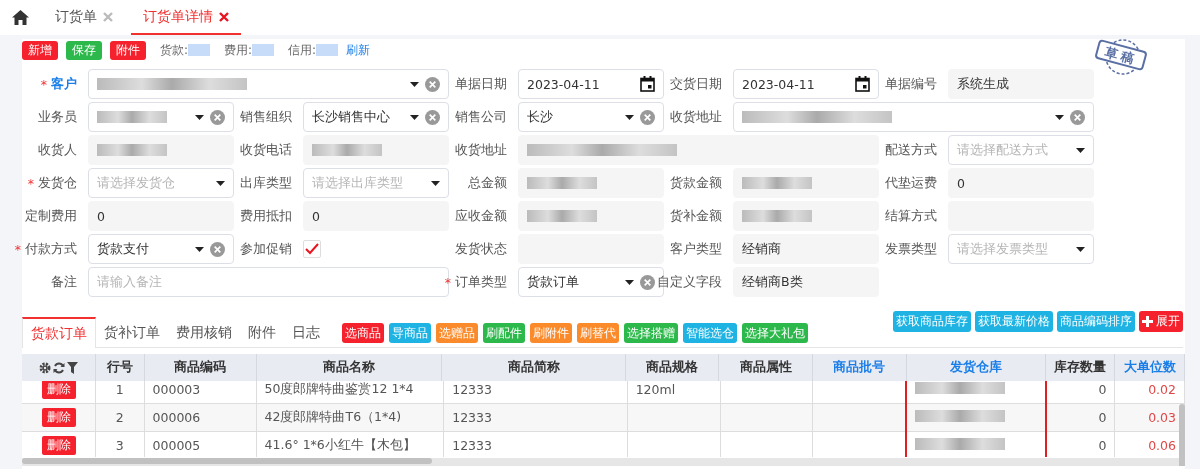 The image size is (1200, 469). I want to click on field-value: 2023-04-11, so click(564, 84).